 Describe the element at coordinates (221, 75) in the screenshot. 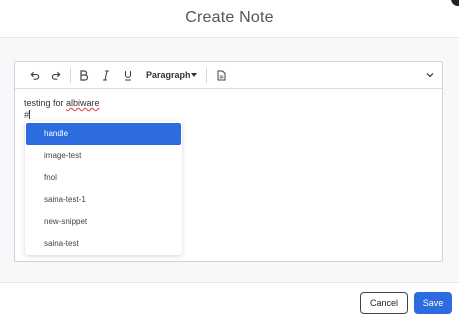

I see `document-icon` at that location.